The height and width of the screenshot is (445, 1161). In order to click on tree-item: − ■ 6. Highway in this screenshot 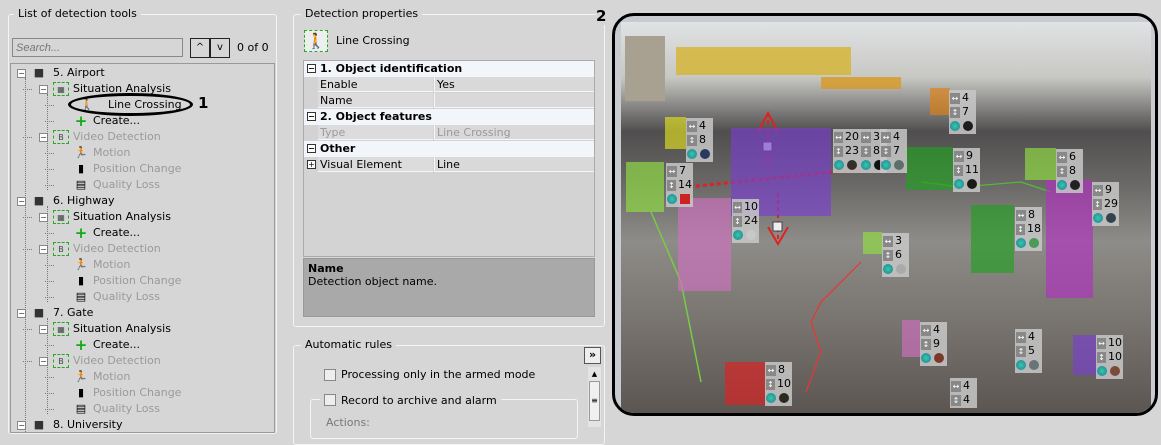, I will do `click(141, 201)`.